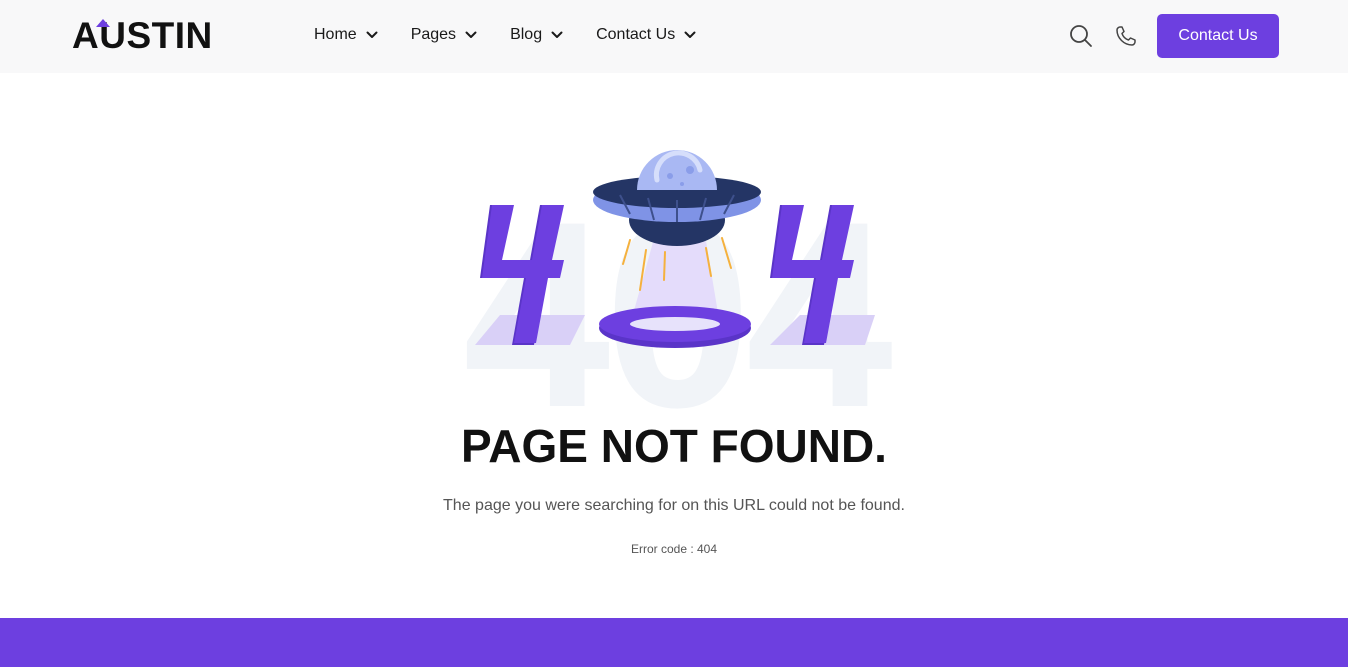 The image size is (1348, 667). I want to click on ufo-404-illustration, so click(675, 249).